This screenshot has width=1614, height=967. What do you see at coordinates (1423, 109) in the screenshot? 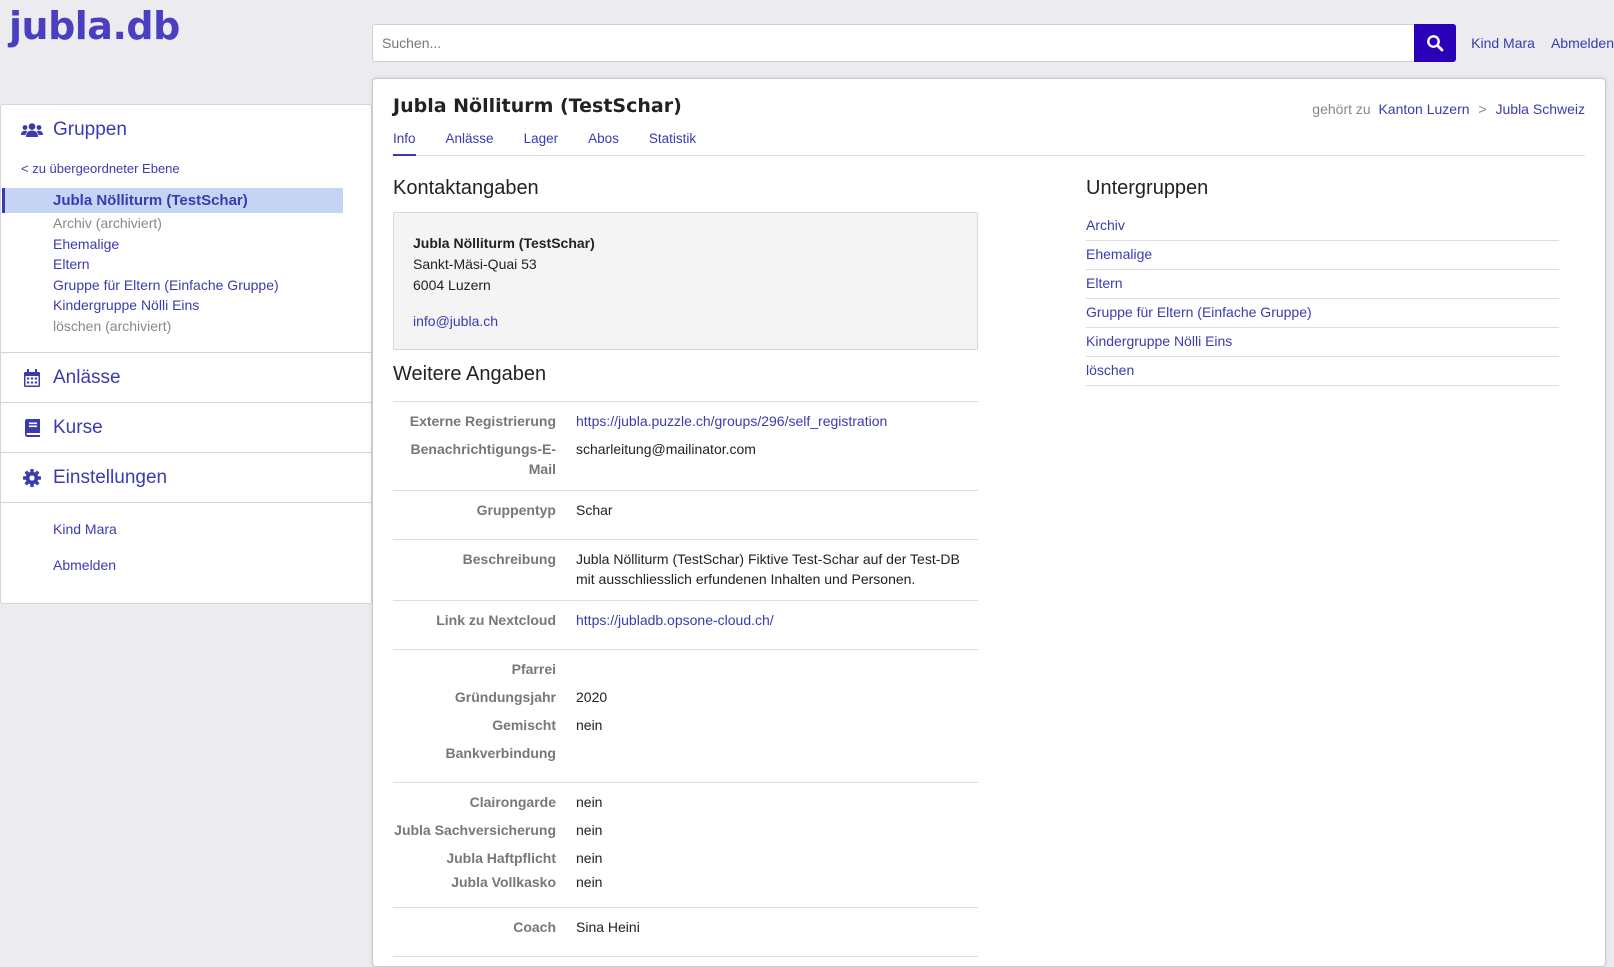
I see `breadcrumb-kanton-luzern: Kanton Luzern` at bounding box center [1423, 109].